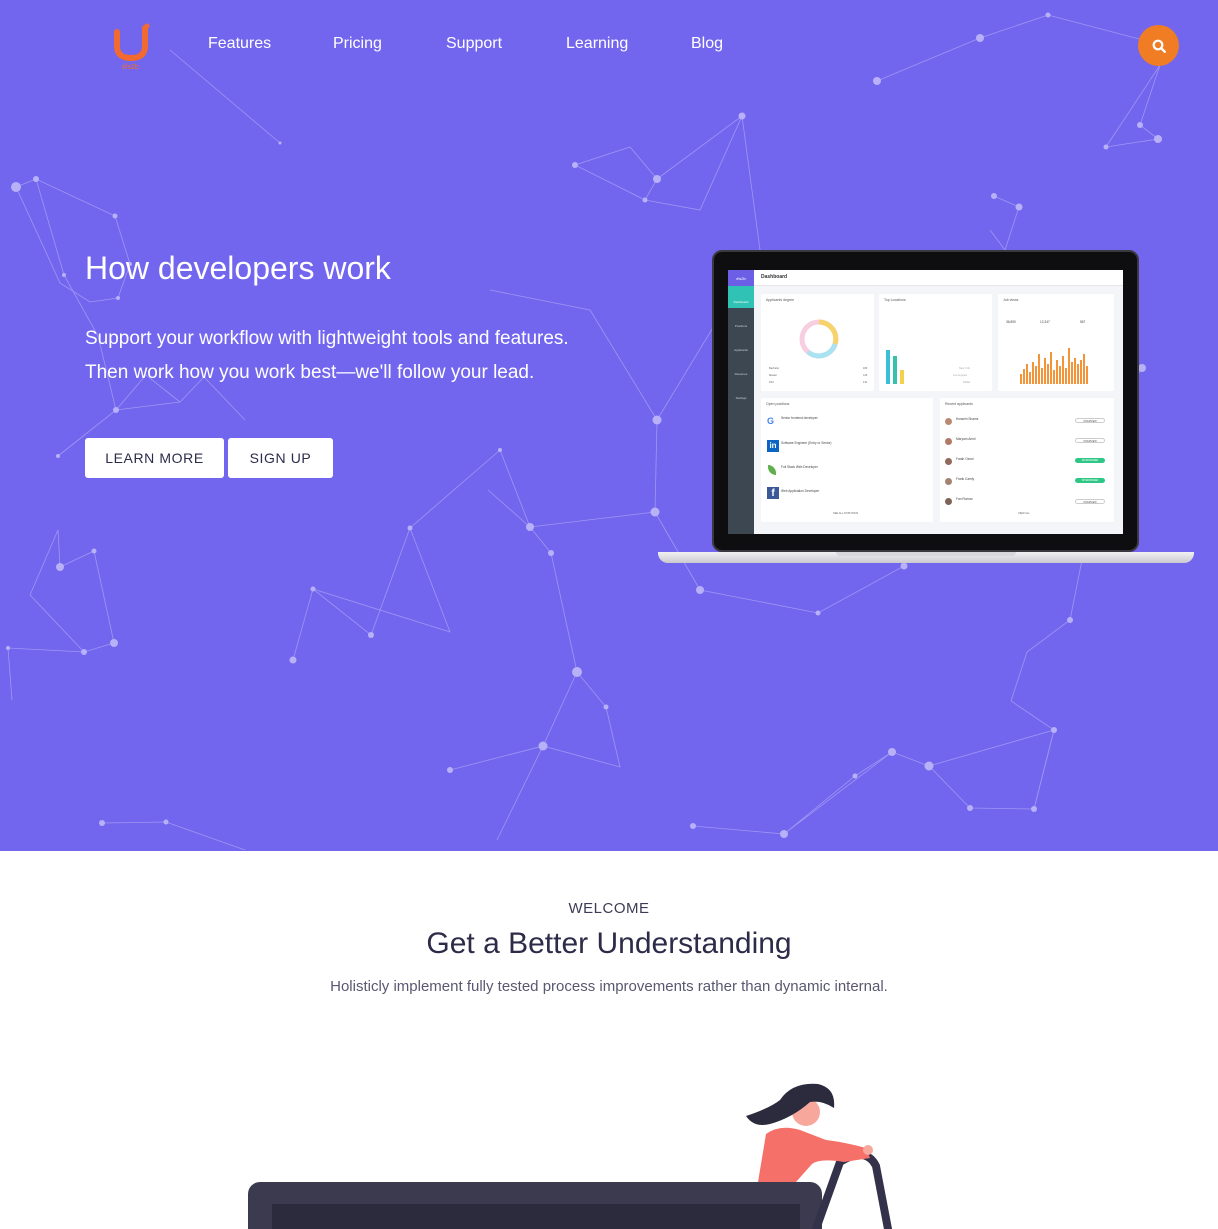  What do you see at coordinates (773, 375) in the screenshot?
I see `legend-label: Master` at bounding box center [773, 375].